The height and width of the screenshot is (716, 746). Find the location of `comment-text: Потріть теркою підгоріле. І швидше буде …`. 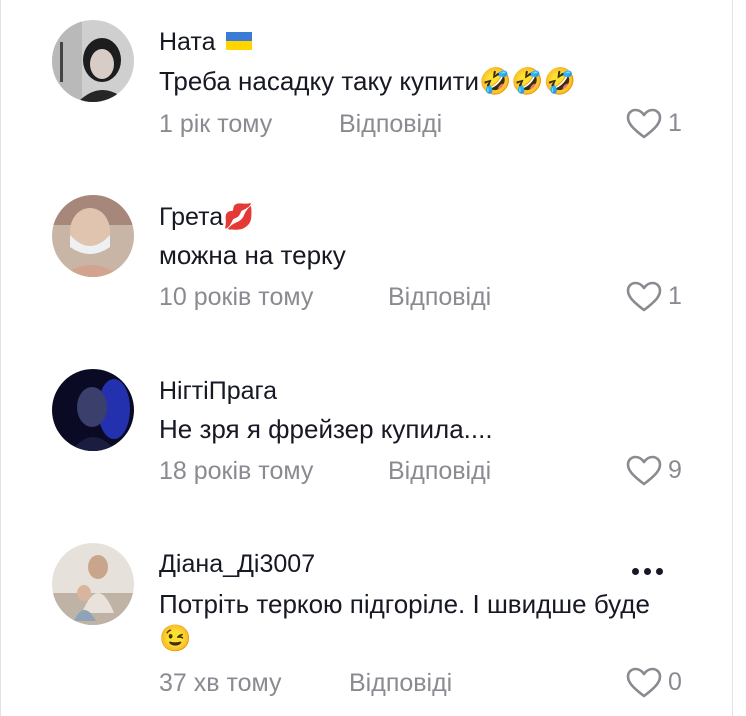

comment-text: Потріть теркою підгоріле. І швидше буде … is located at coordinates (404, 621).